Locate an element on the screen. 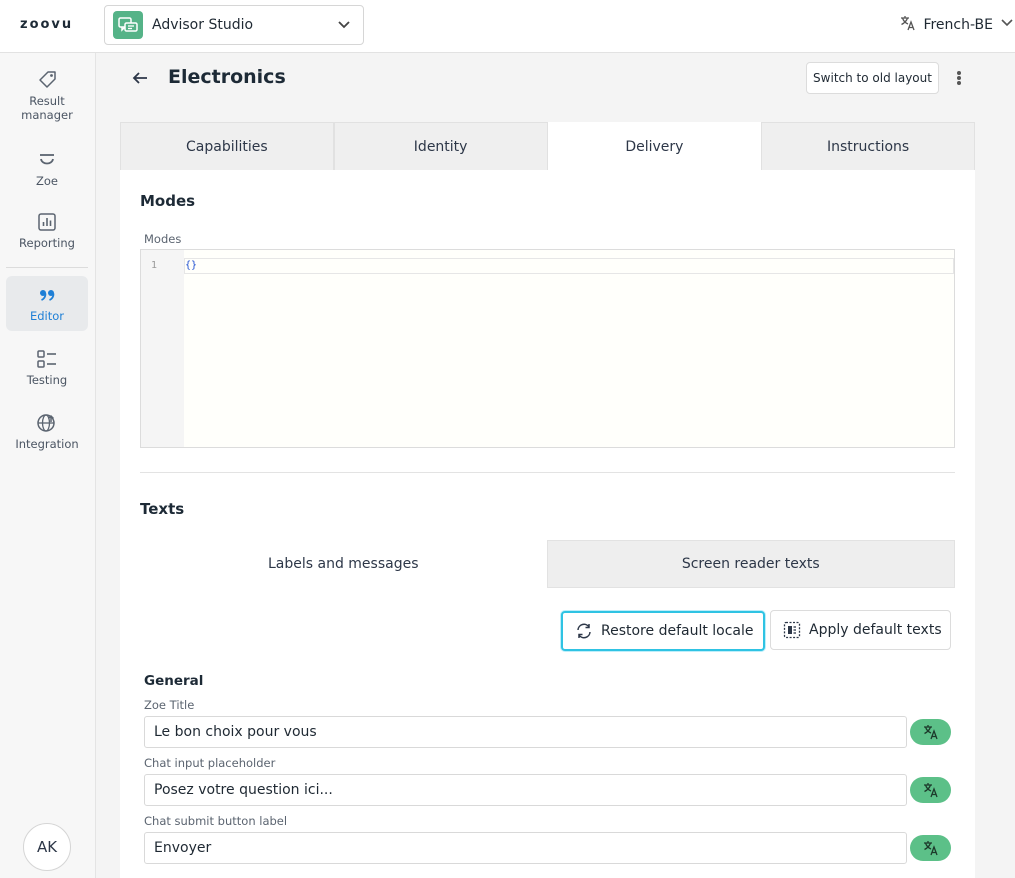 Image resolution: width=1015 pixels, height=878 pixels. page-title: Electronics is located at coordinates (227, 77).